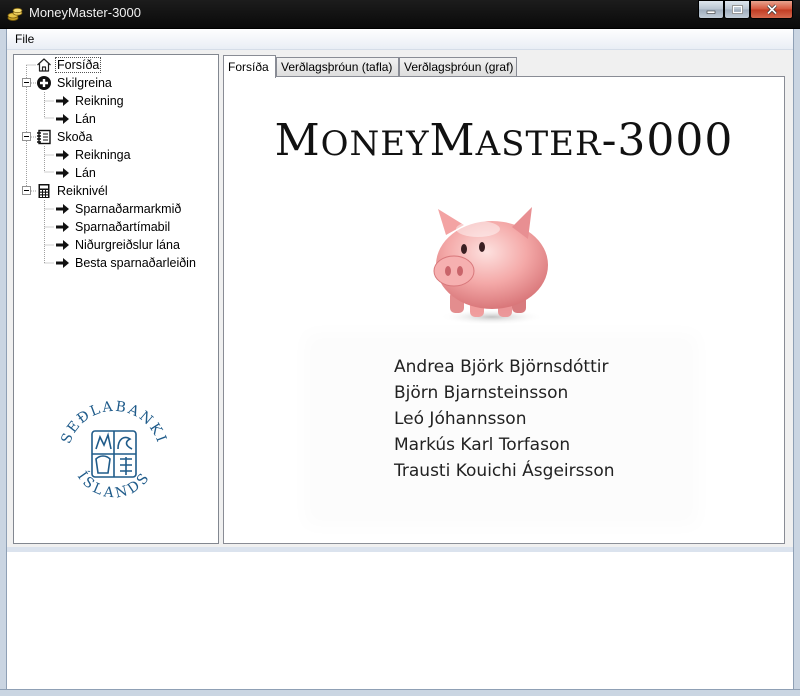 Image resolution: width=800 pixels, height=696 pixels. What do you see at coordinates (400, 40) in the screenshot?
I see `menu-bar: File` at bounding box center [400, 40].